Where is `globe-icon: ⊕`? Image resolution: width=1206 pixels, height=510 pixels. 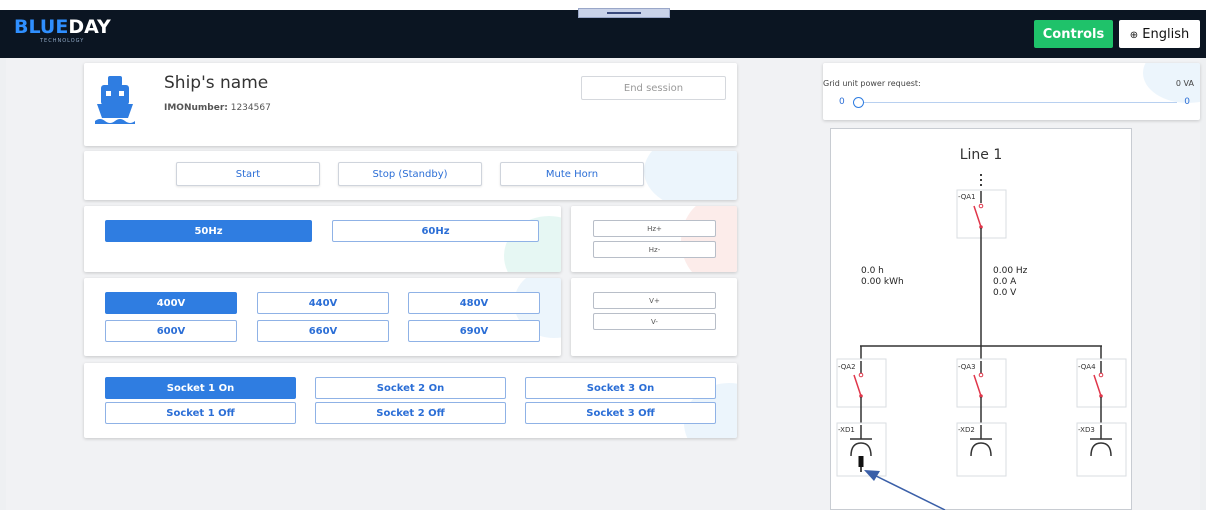
globe-icon: ⊕ is located at coordinates (1134, 35).